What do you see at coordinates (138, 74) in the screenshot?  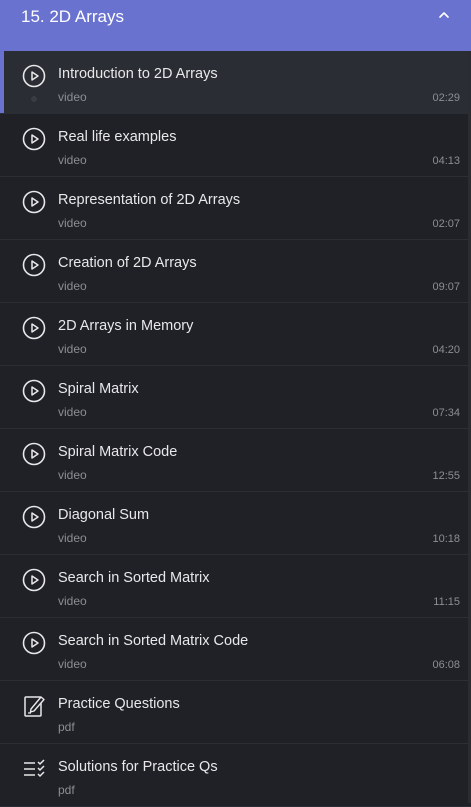 I see `lecture-title: Introduction to 2D Arrays` at bounding box center [138, 74].